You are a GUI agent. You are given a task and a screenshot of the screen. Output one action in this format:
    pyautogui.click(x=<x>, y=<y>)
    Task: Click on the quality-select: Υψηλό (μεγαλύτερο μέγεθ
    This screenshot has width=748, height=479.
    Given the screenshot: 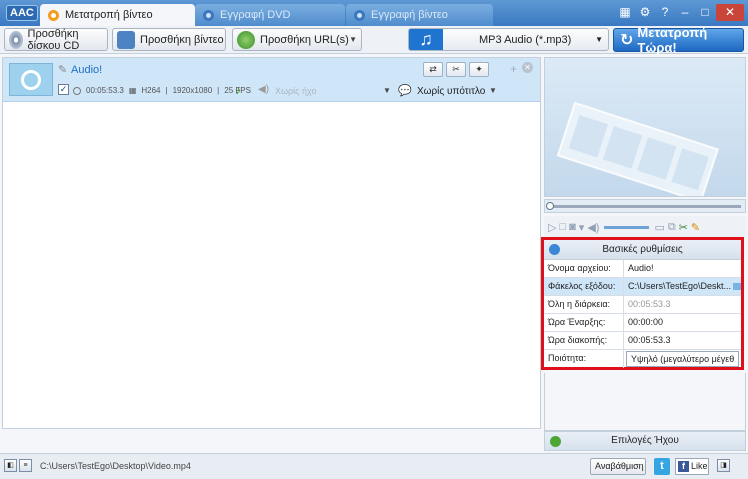 What is the action you would take?
    pyautogui.click(x=682, y=359)
    